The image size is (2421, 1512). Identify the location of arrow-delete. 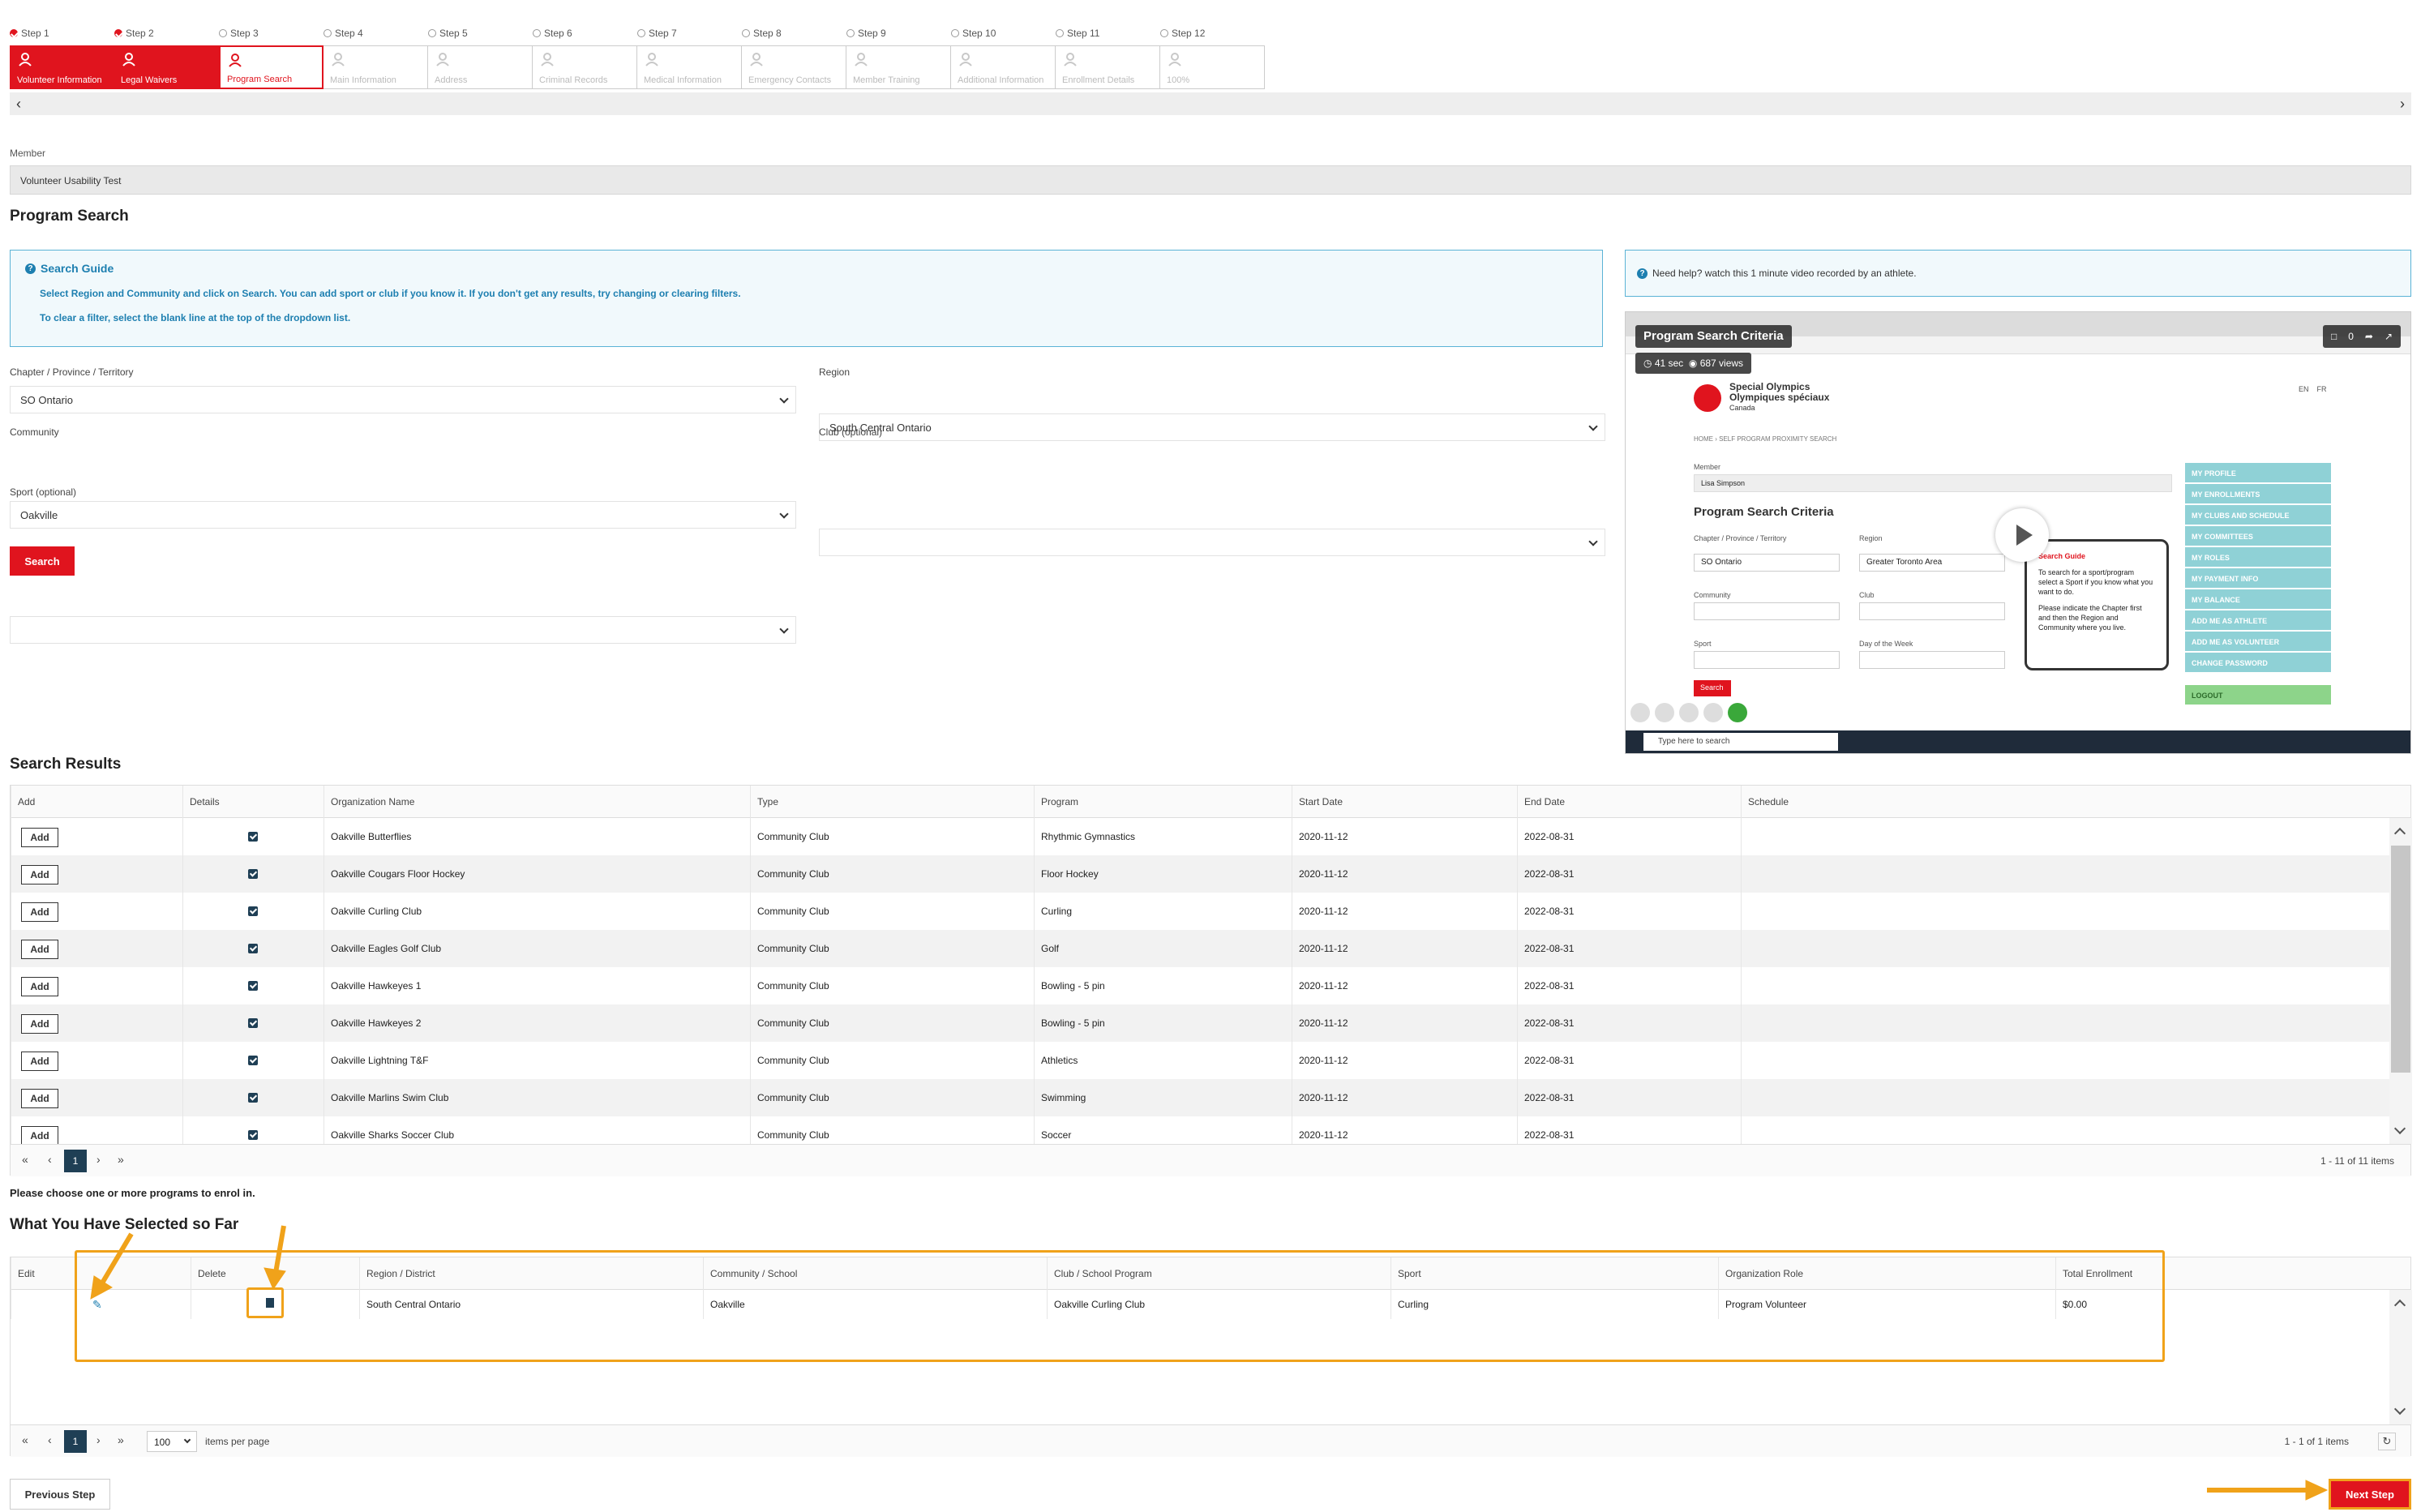
(279, 1249).